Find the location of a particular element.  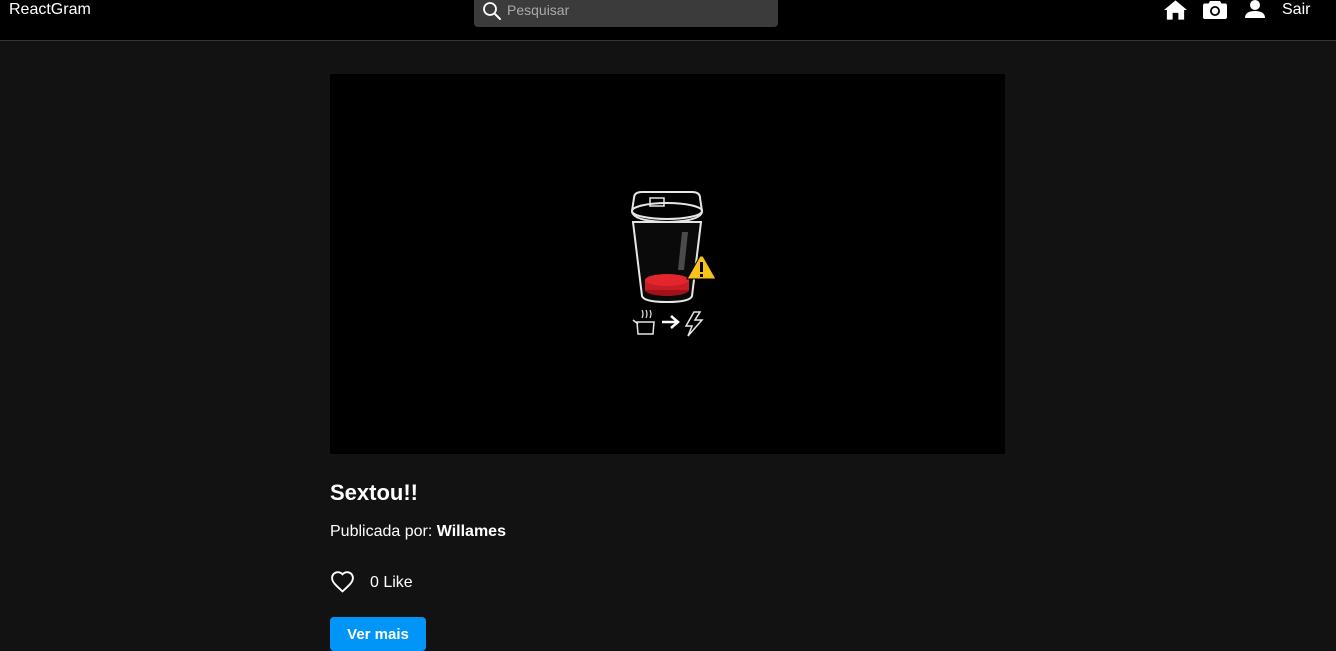

author-link: Willames is located at coordinates (471, 531).